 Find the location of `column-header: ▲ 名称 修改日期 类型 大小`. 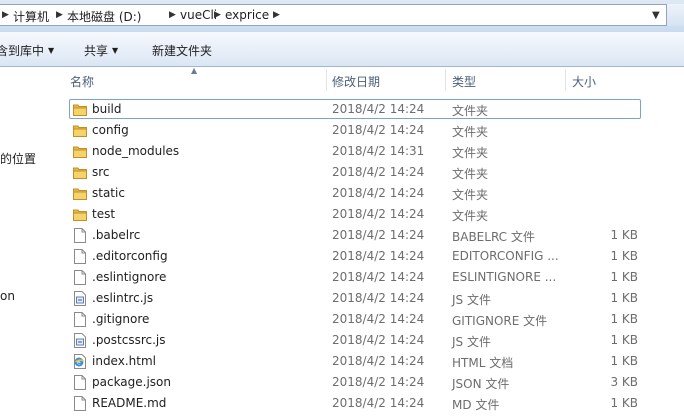

column-header: ▲ 名称 修改日期 类型 大小 is located at coordinates (370, 79).